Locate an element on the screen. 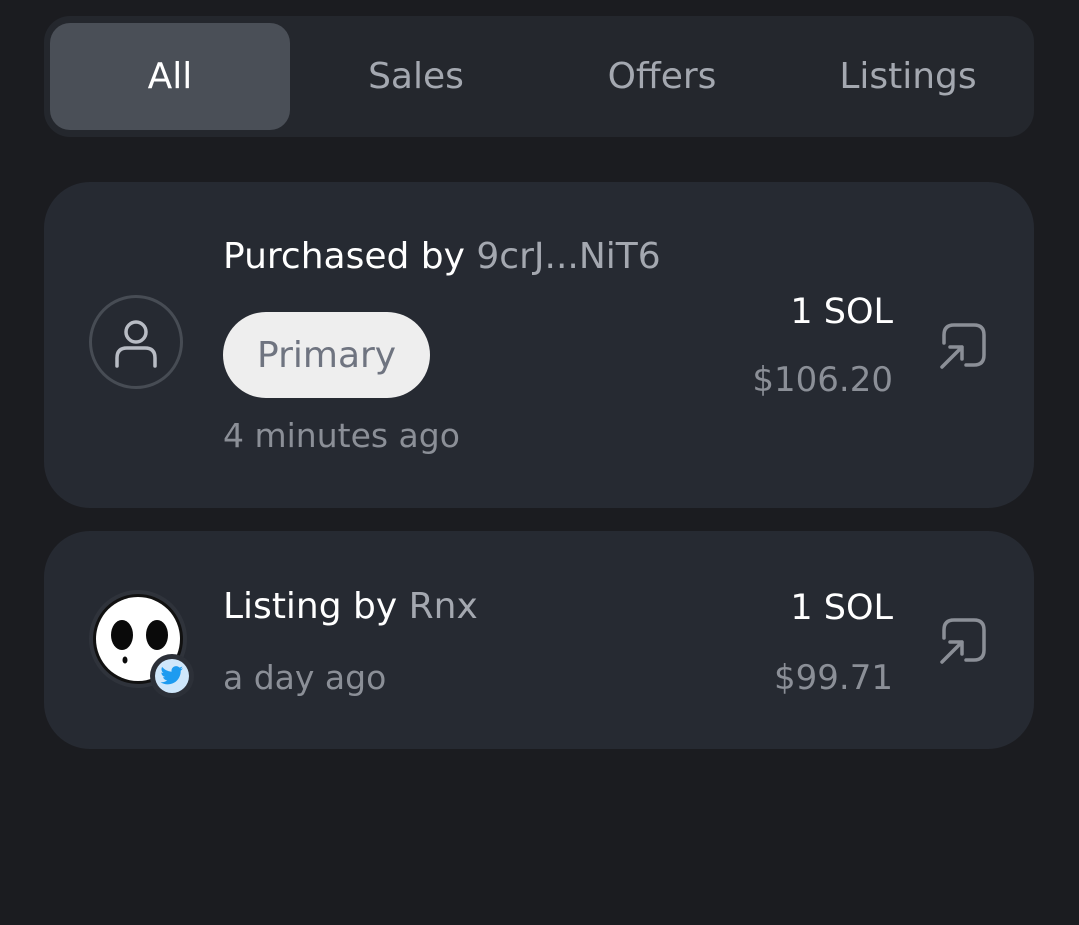 This screenshot has height=925, width=1079. activity-title: Listing by Rnx is located at coordinates (350, 606).